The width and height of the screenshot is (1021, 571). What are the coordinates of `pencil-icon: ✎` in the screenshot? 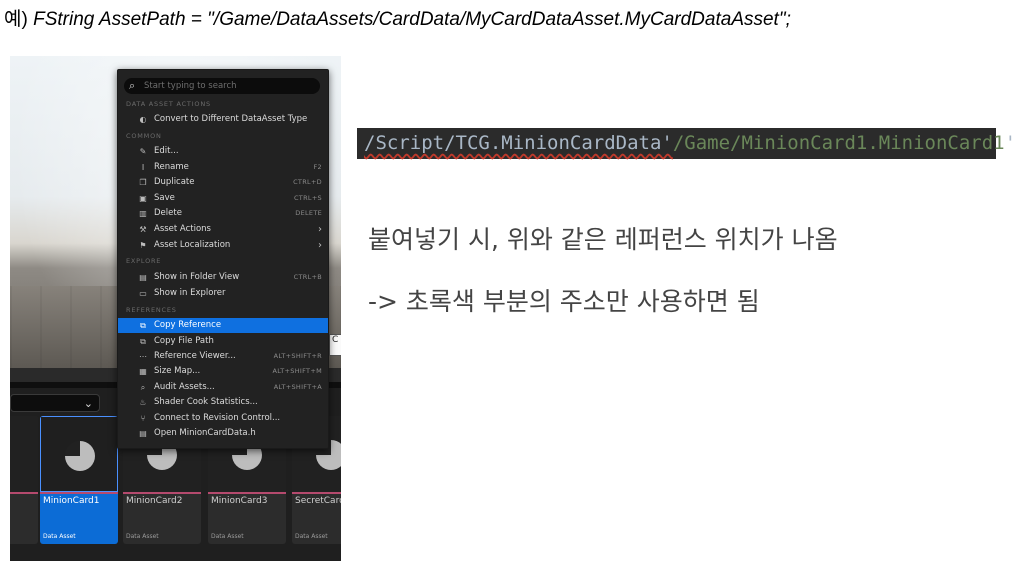 It's located at (143, 151).